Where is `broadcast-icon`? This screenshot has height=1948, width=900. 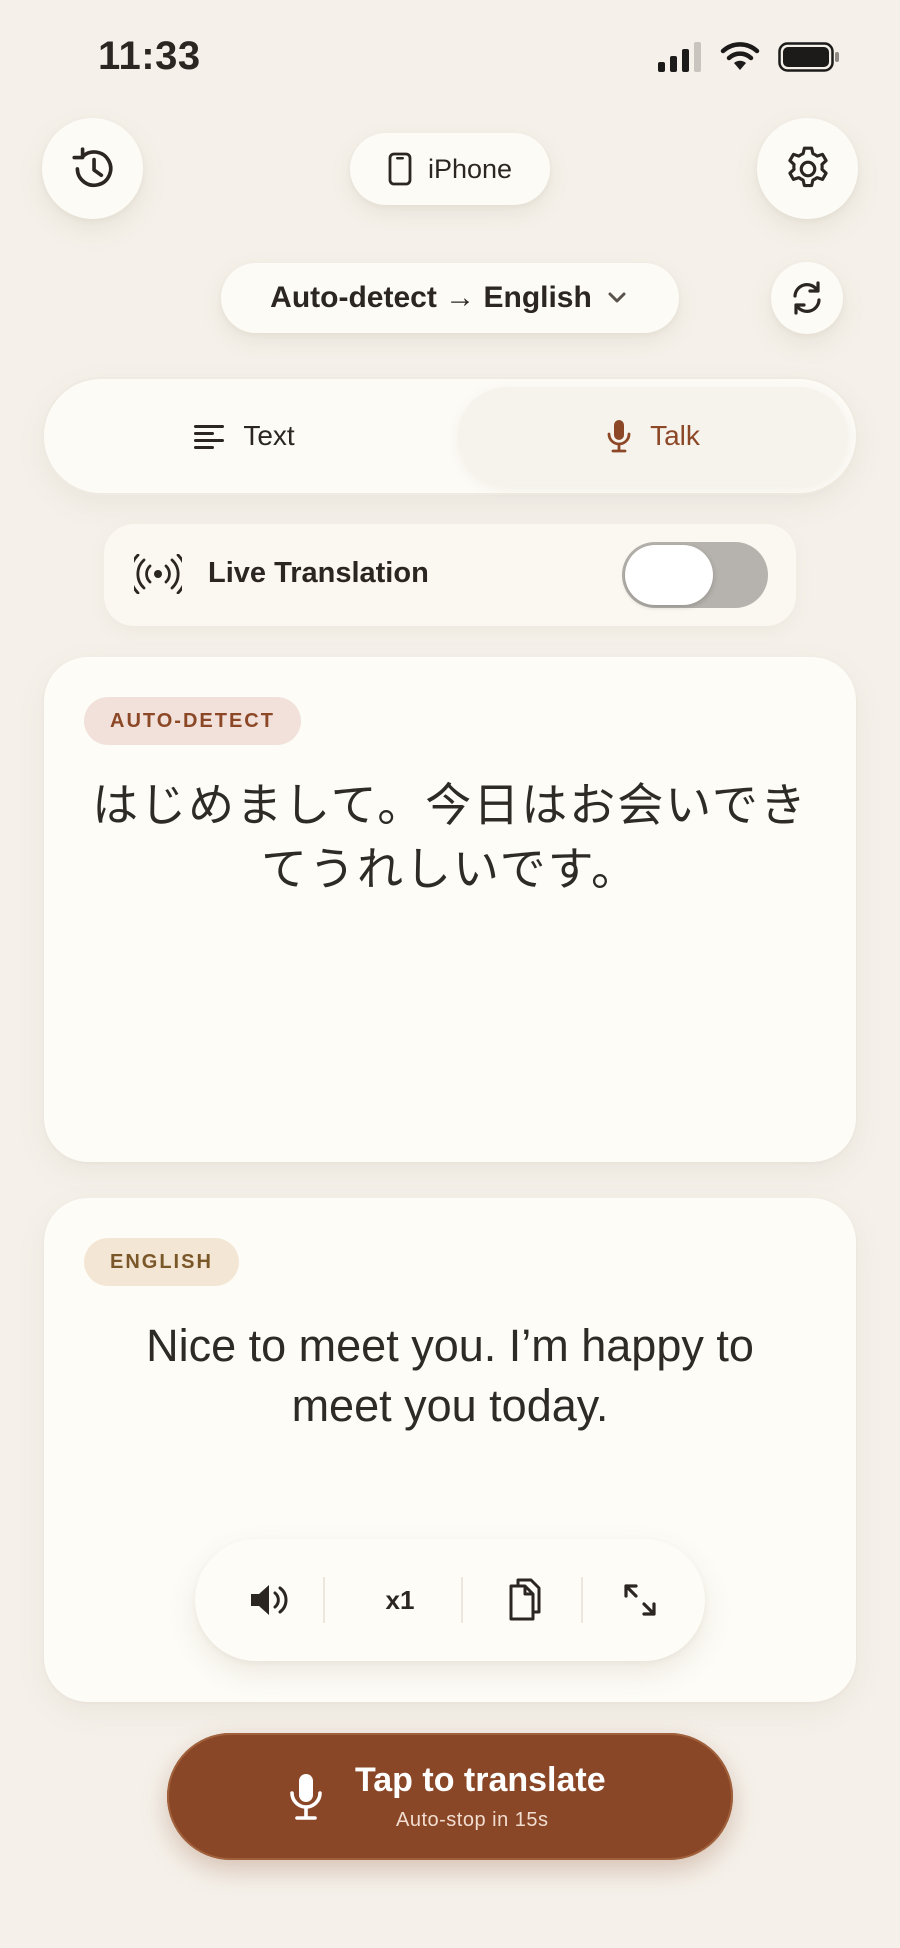
broadcast-icon is located at coordinates (158, 574).